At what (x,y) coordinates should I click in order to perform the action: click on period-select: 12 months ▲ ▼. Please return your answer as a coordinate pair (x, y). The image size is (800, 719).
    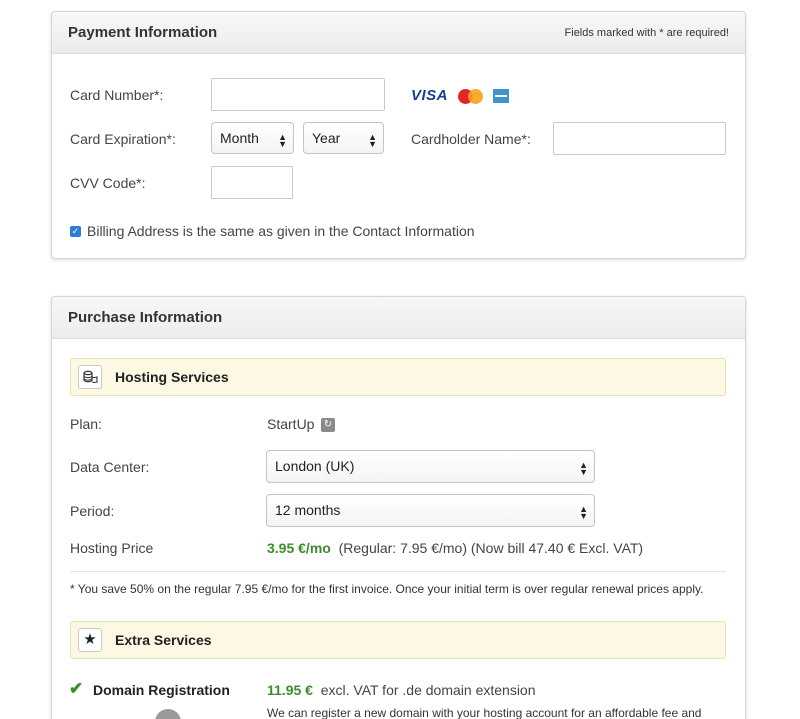
    Looking at the image, I should click on (430, 510).